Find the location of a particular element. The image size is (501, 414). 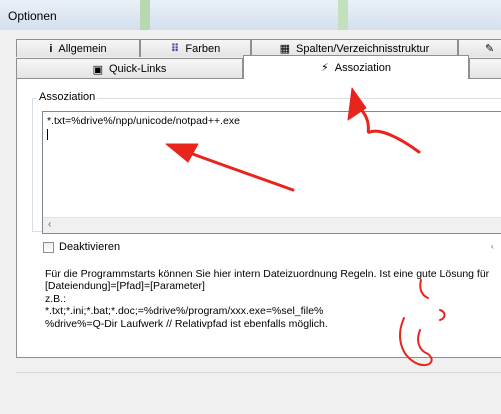

title-bar: Optionen is located at coordinates (250, 15).